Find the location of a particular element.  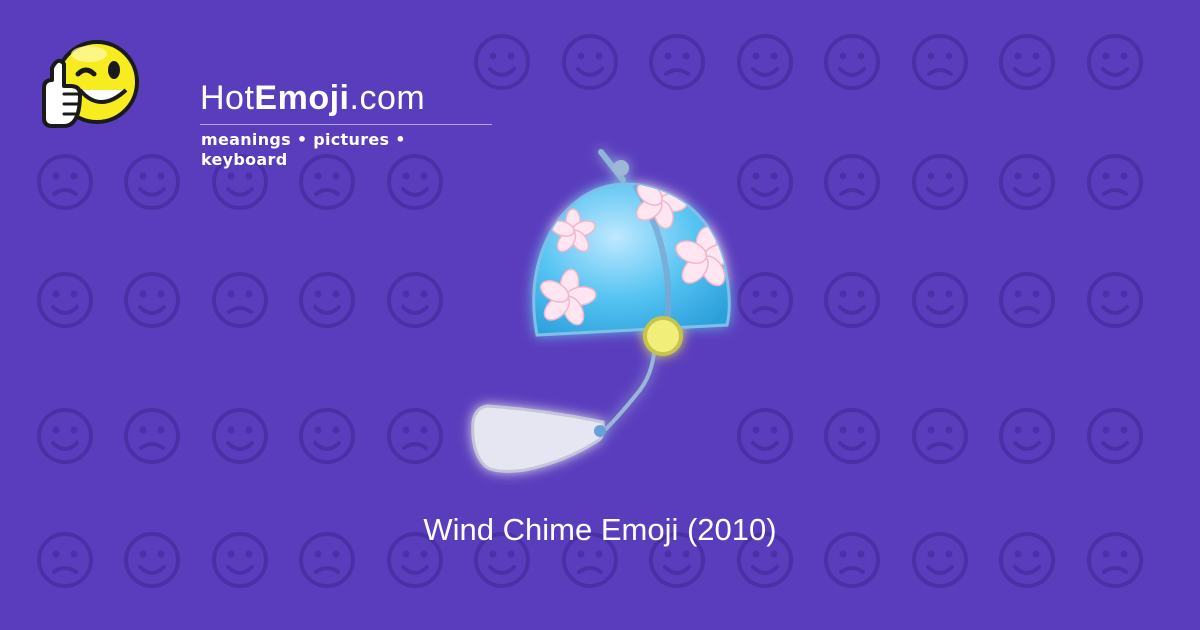

bg-see-no-evil-monkey-icon is located at coordinates (940, 182).